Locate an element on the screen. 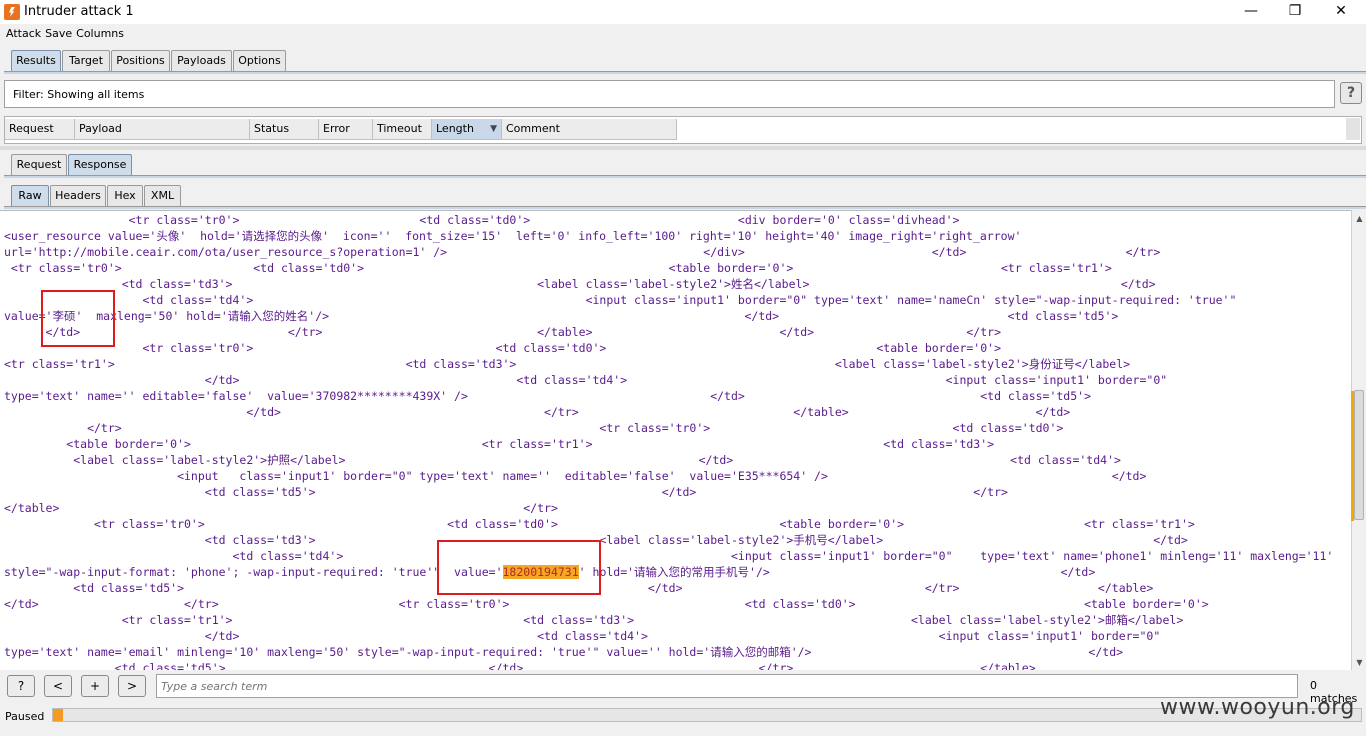 The height and width of the screenshot is (736, 1366). column-length: Length ▼ is located at coordinates (467, 129).